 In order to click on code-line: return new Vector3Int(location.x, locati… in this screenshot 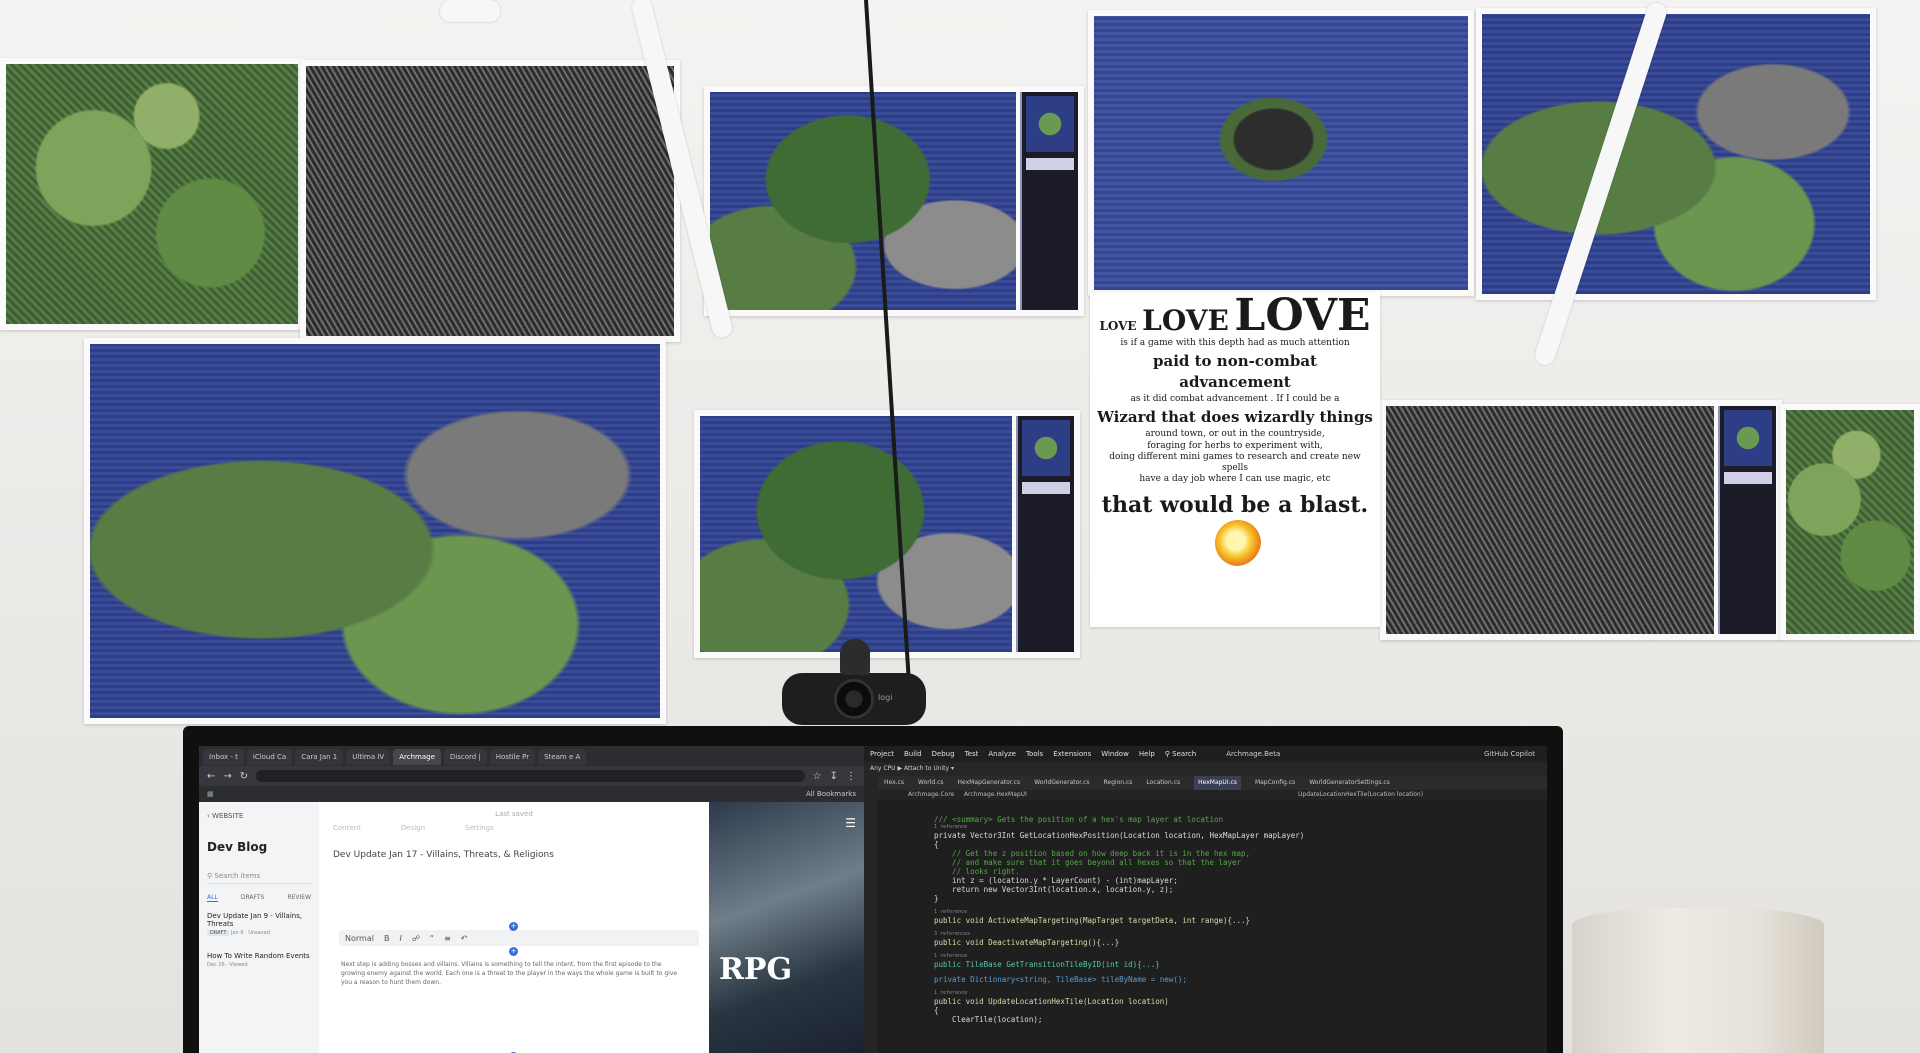, I will do `click(1054, 889)`.